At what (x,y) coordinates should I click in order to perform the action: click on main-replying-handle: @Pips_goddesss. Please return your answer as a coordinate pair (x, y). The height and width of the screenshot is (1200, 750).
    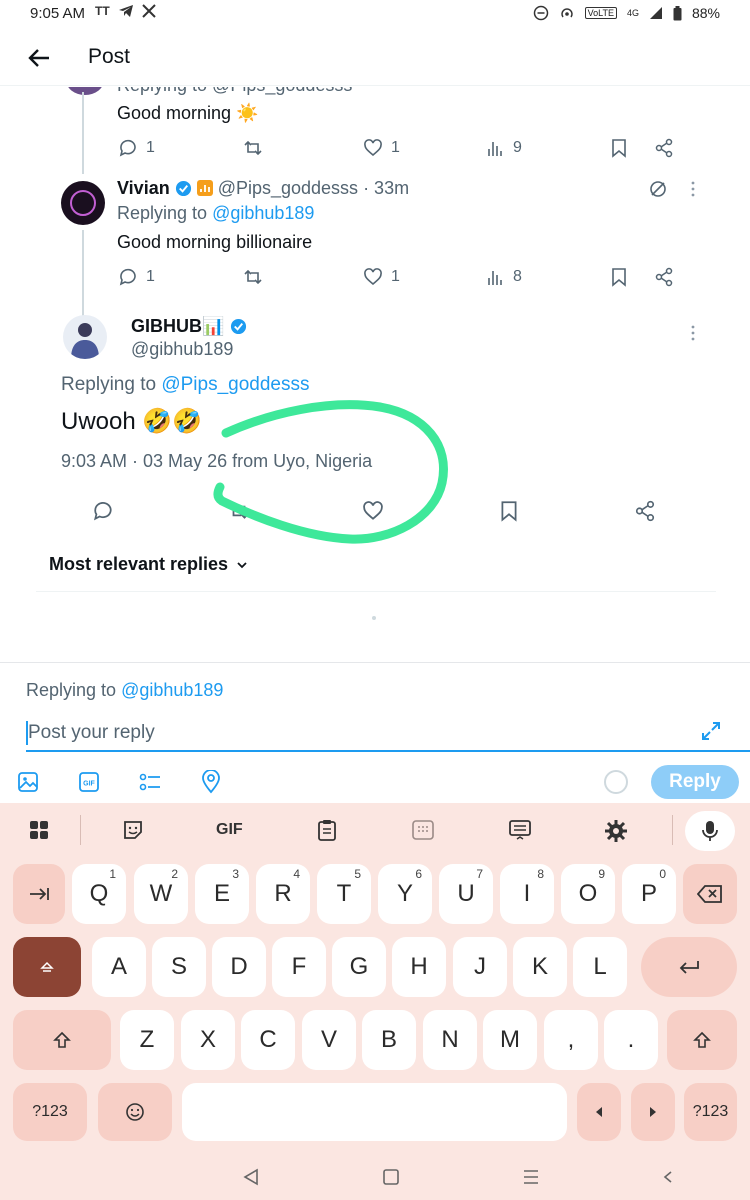
    Looking at the image, I should click on (235, 384).